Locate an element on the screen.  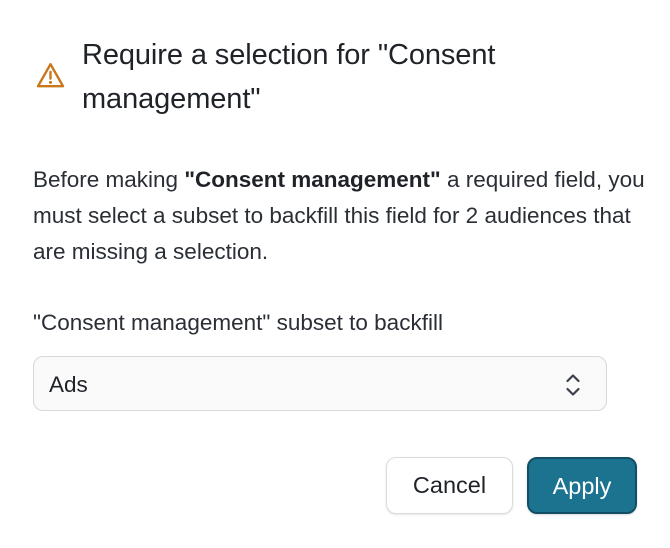
chevron-up-down-icon is located at coordinates (573, 385).